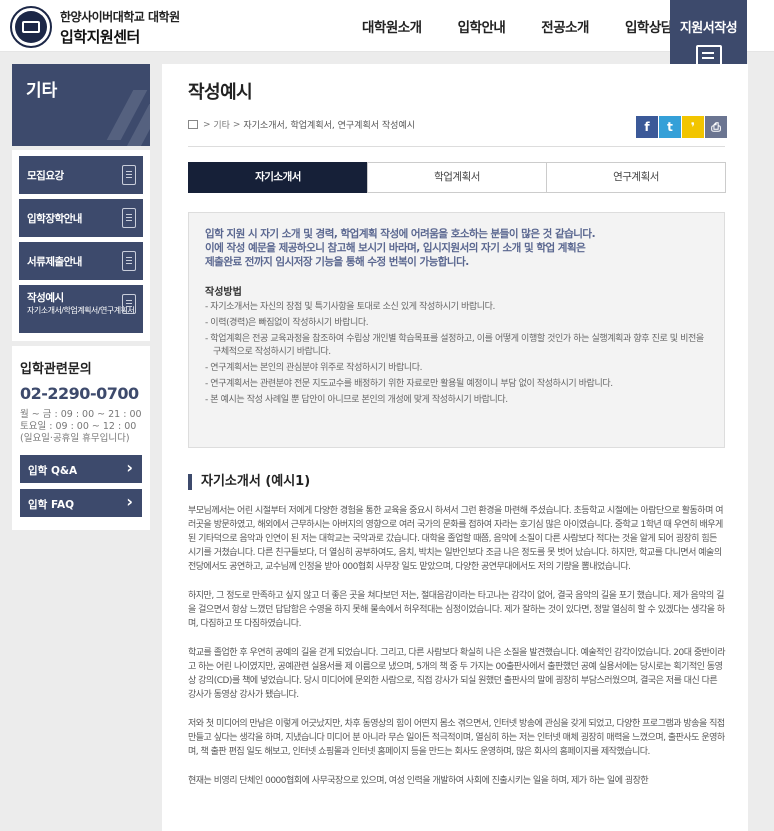 Image resolution: width=774 pixels, height=831 pixels. What do you see at coordinates (337, 262) in the screenshot?
I see `intro-line: 제출완료 전까지 임시저장 기능을 통해 수정 번복이 가능합니다.` at bounding box center [337, 262].